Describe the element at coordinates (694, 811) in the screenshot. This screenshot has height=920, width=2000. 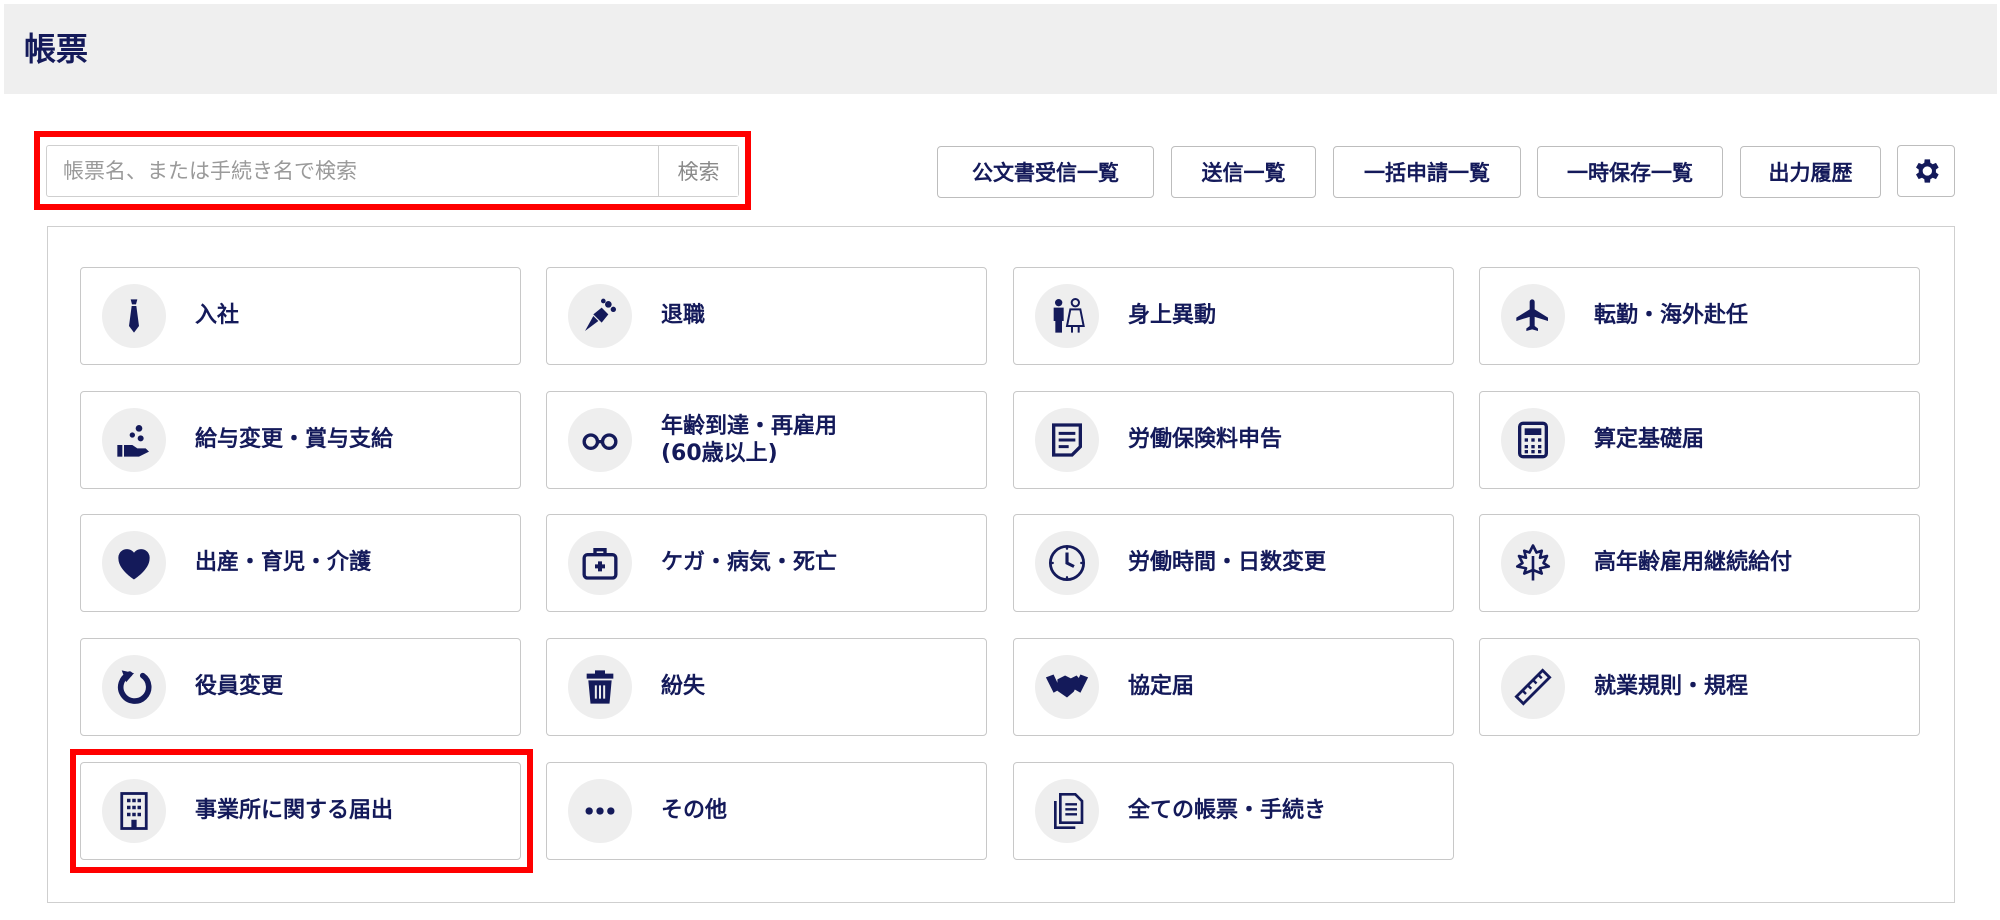
I see `category-label: その他` at that location.